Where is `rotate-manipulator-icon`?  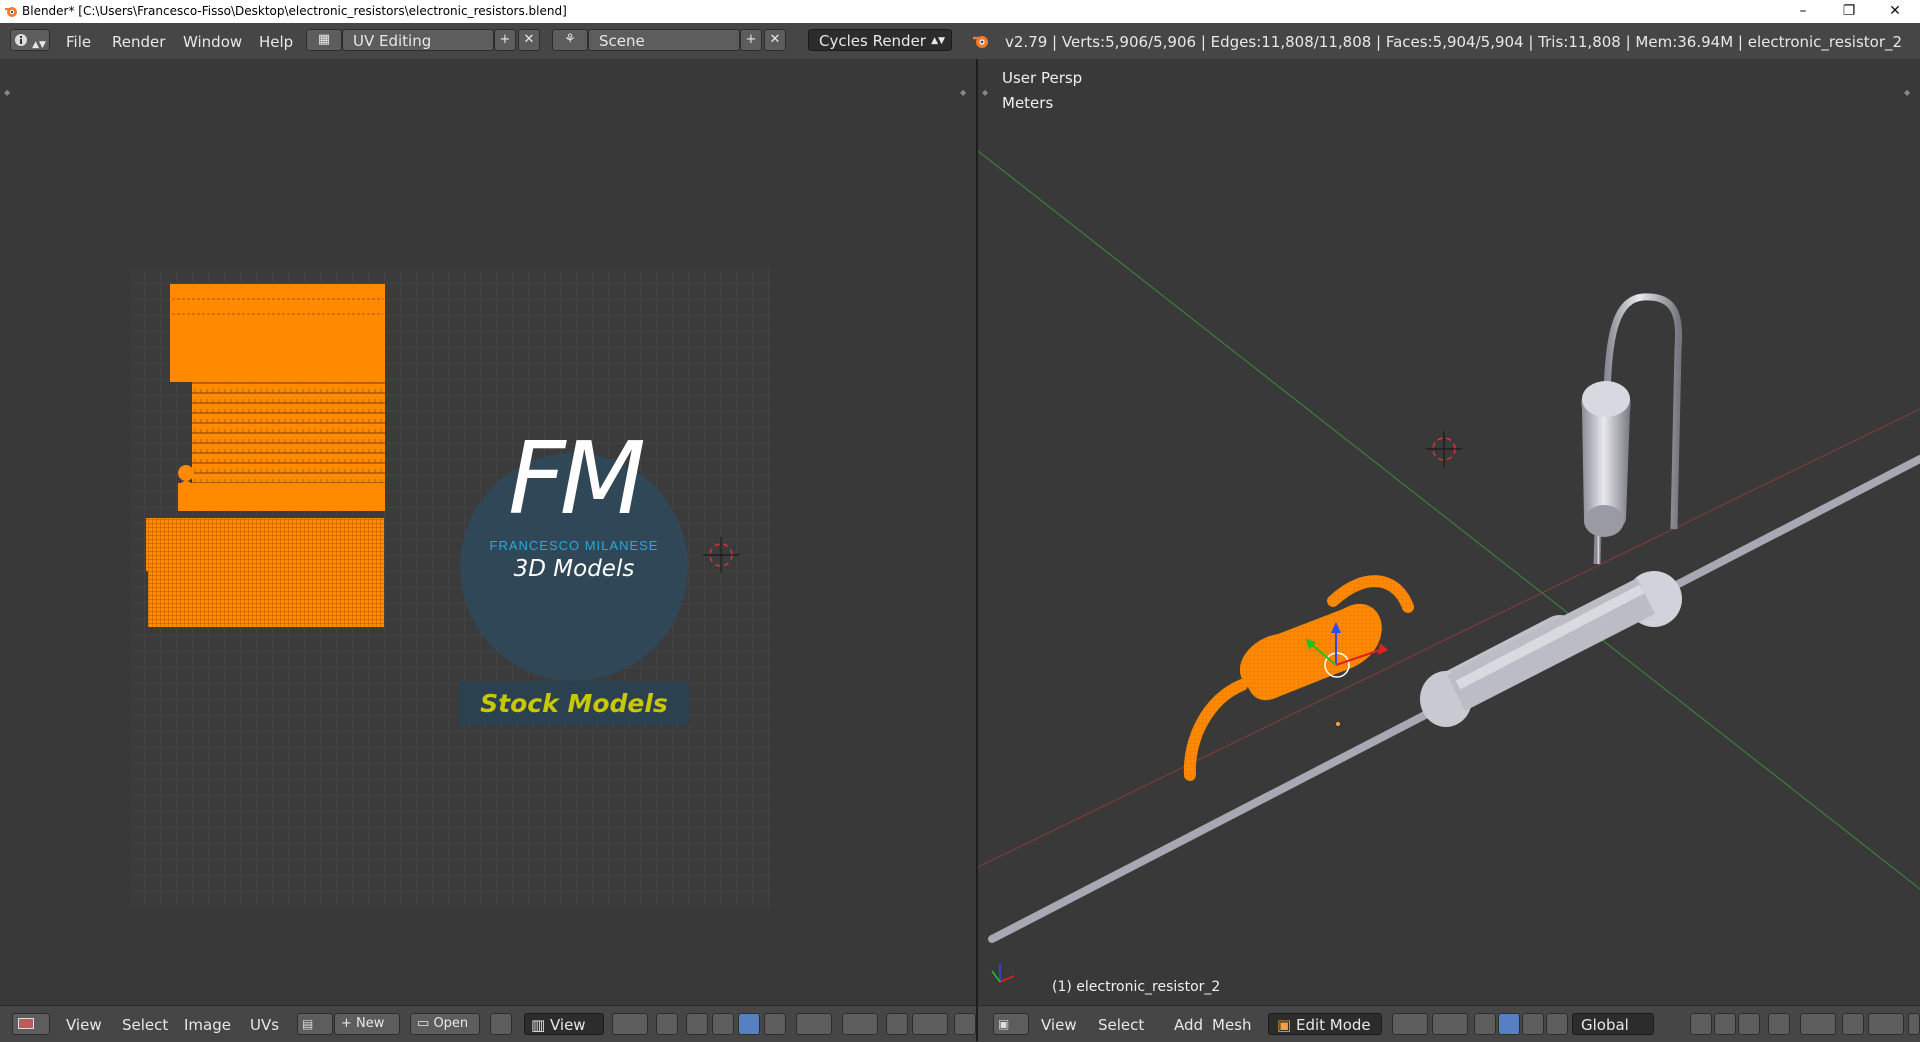 rotate-manipulator-icon is located at coordinates (1533, 1024).